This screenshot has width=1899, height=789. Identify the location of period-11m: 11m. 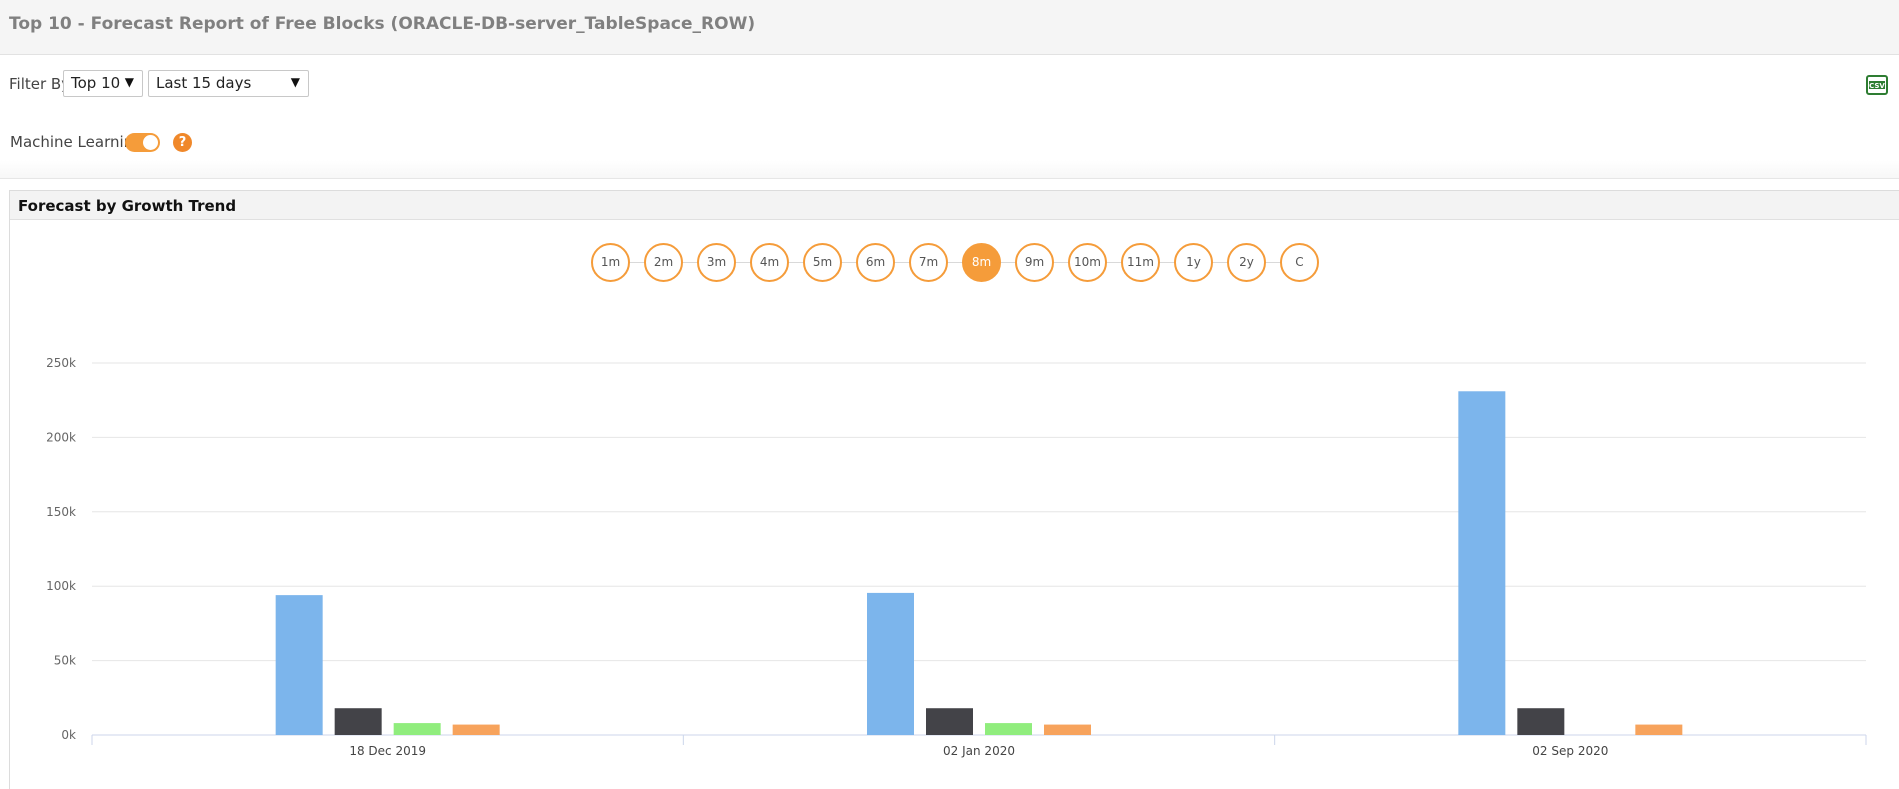
(1140, 262).